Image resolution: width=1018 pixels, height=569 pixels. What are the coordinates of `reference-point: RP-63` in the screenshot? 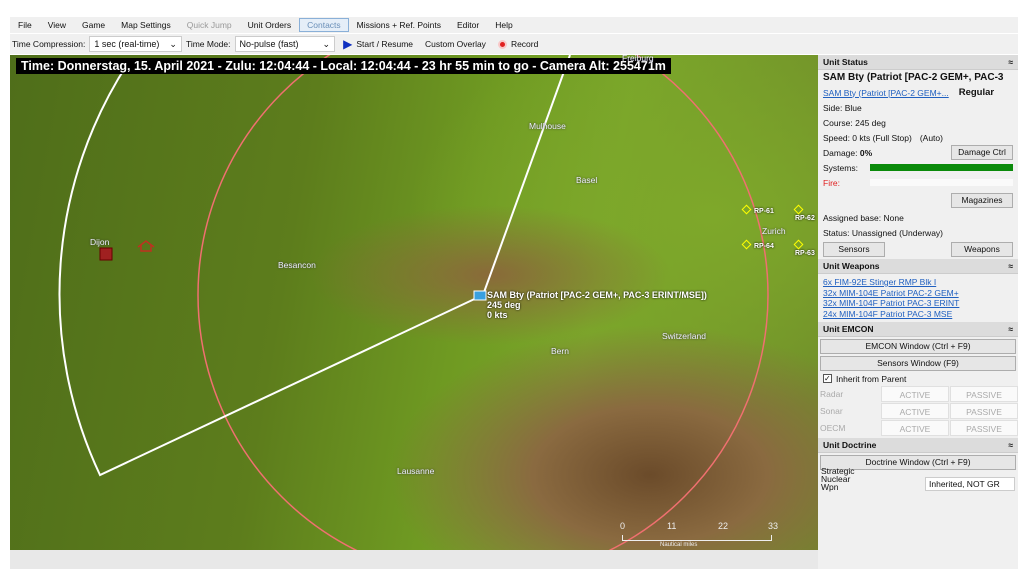 It's located at (806, 249).